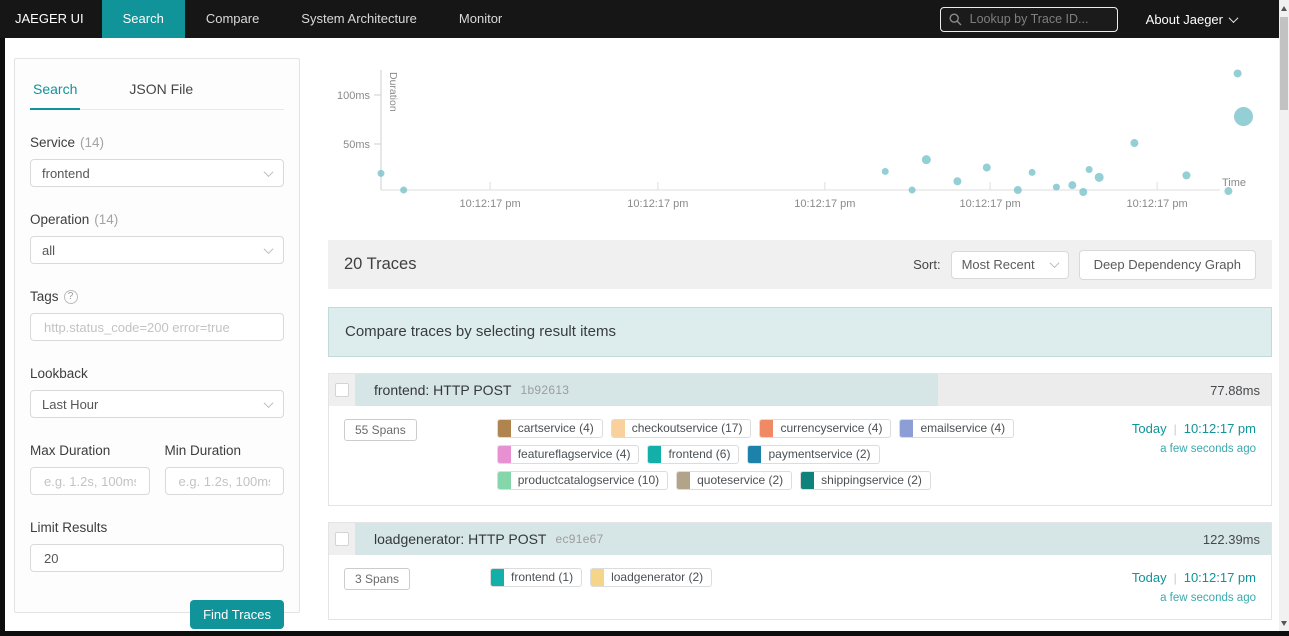  I want to click on find-traces-button: Find Traces, so click(237, 614).